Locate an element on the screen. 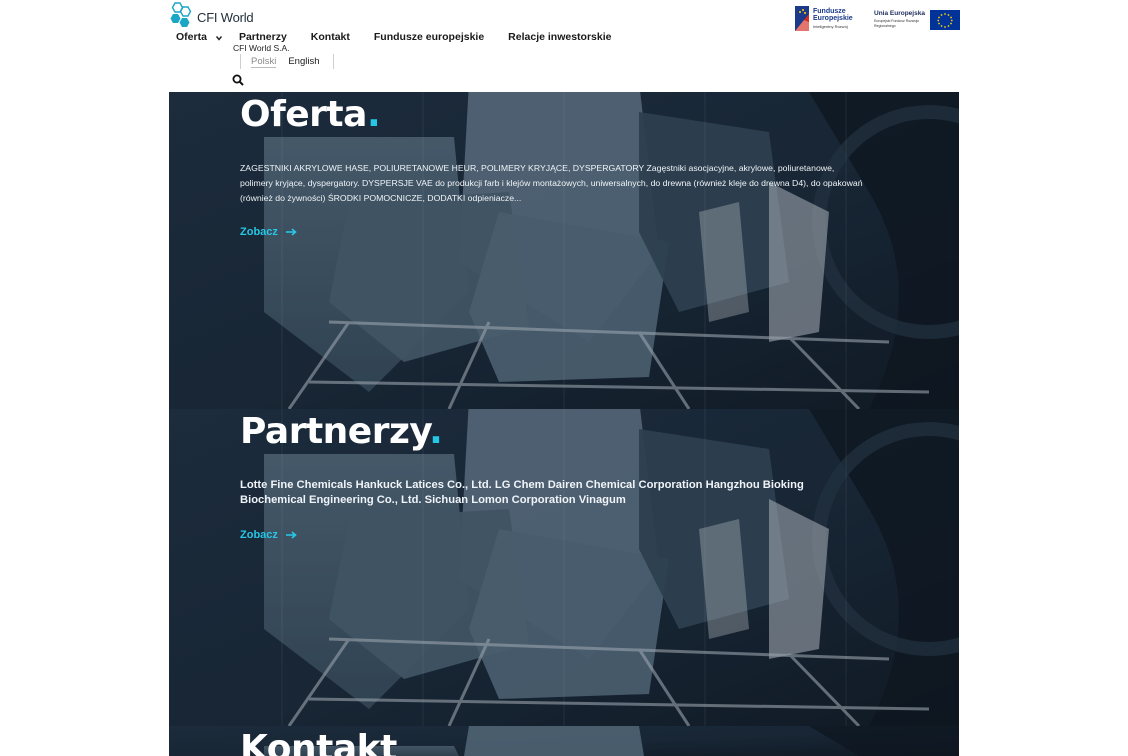  nav-item-fundusze: Fundusze europejskie is located at coordinates (429, 37).